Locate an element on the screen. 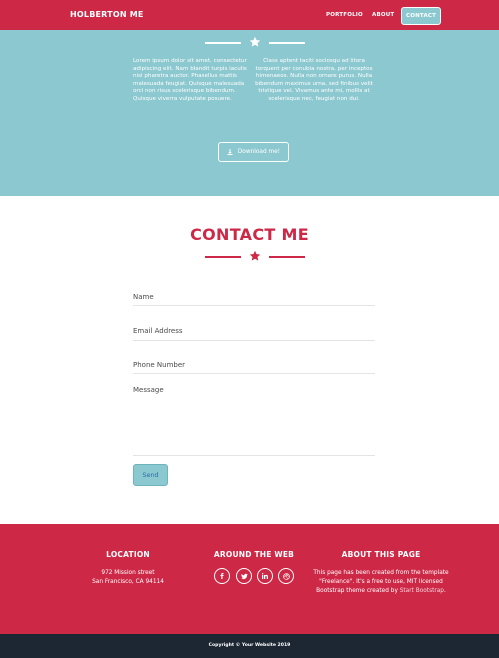 This screenshot has height=658, width=499. twitter-icon is located at coordinates (244, 576).